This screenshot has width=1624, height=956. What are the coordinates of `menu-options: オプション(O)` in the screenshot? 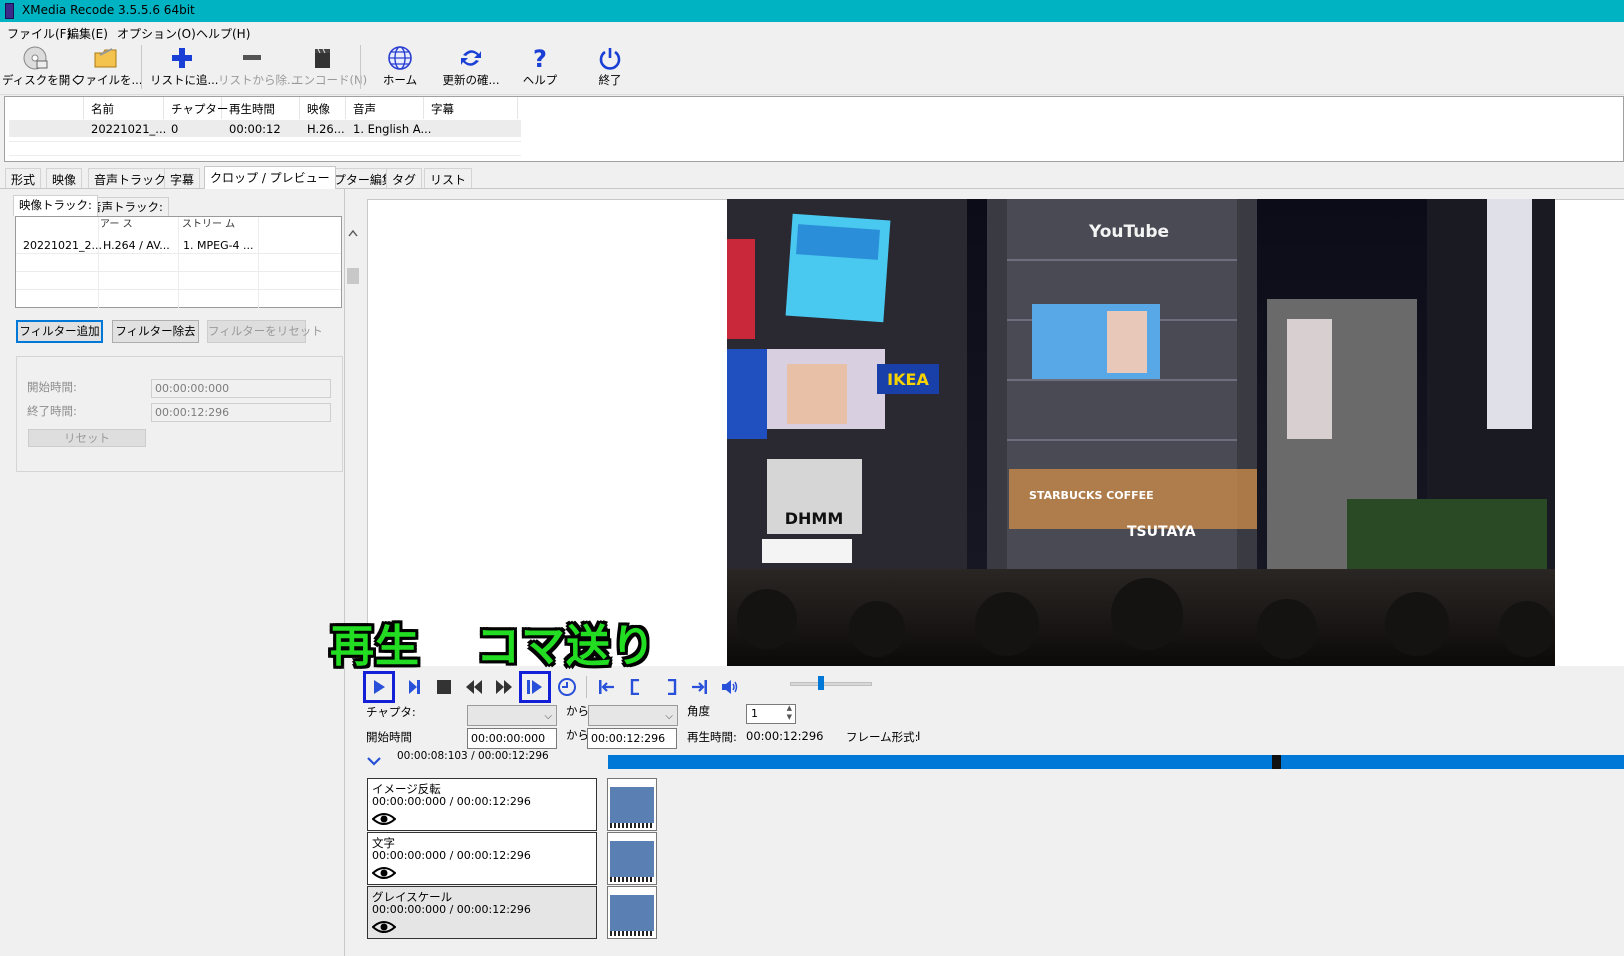 It's located at (156, 33).